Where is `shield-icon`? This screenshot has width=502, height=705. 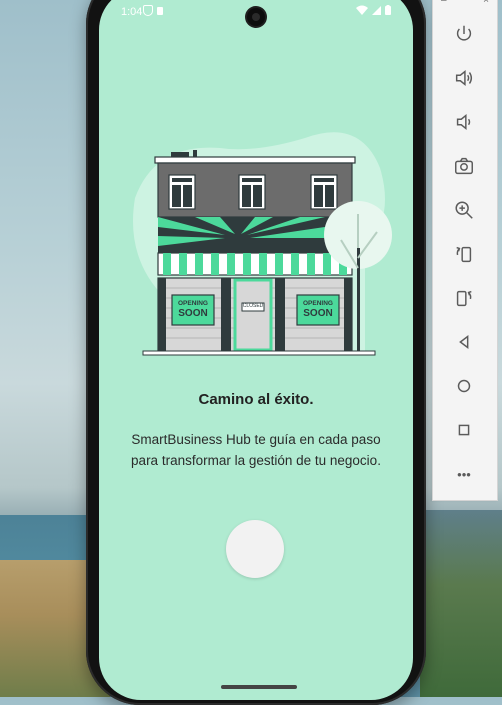
shield-icon is located at coordinates (148, 10).